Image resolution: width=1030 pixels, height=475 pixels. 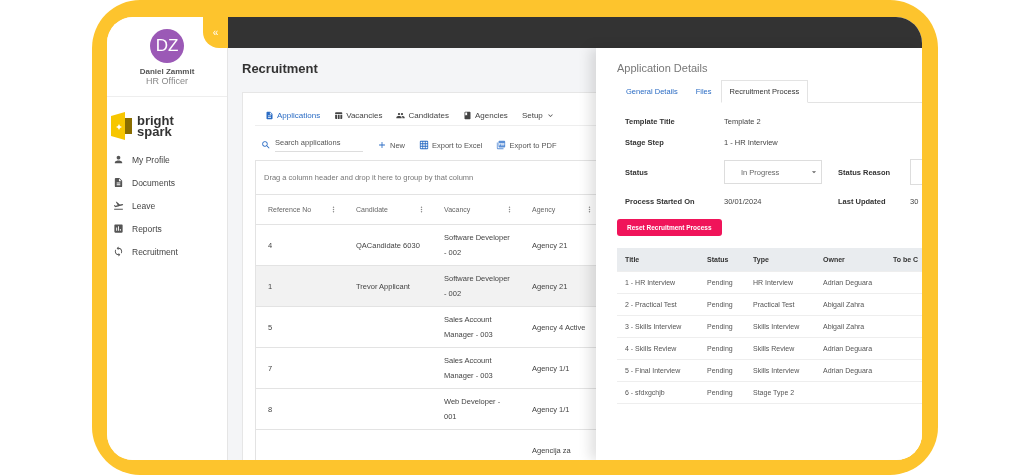 I want to click on tab: Agencies, so click(x=485, y=115).